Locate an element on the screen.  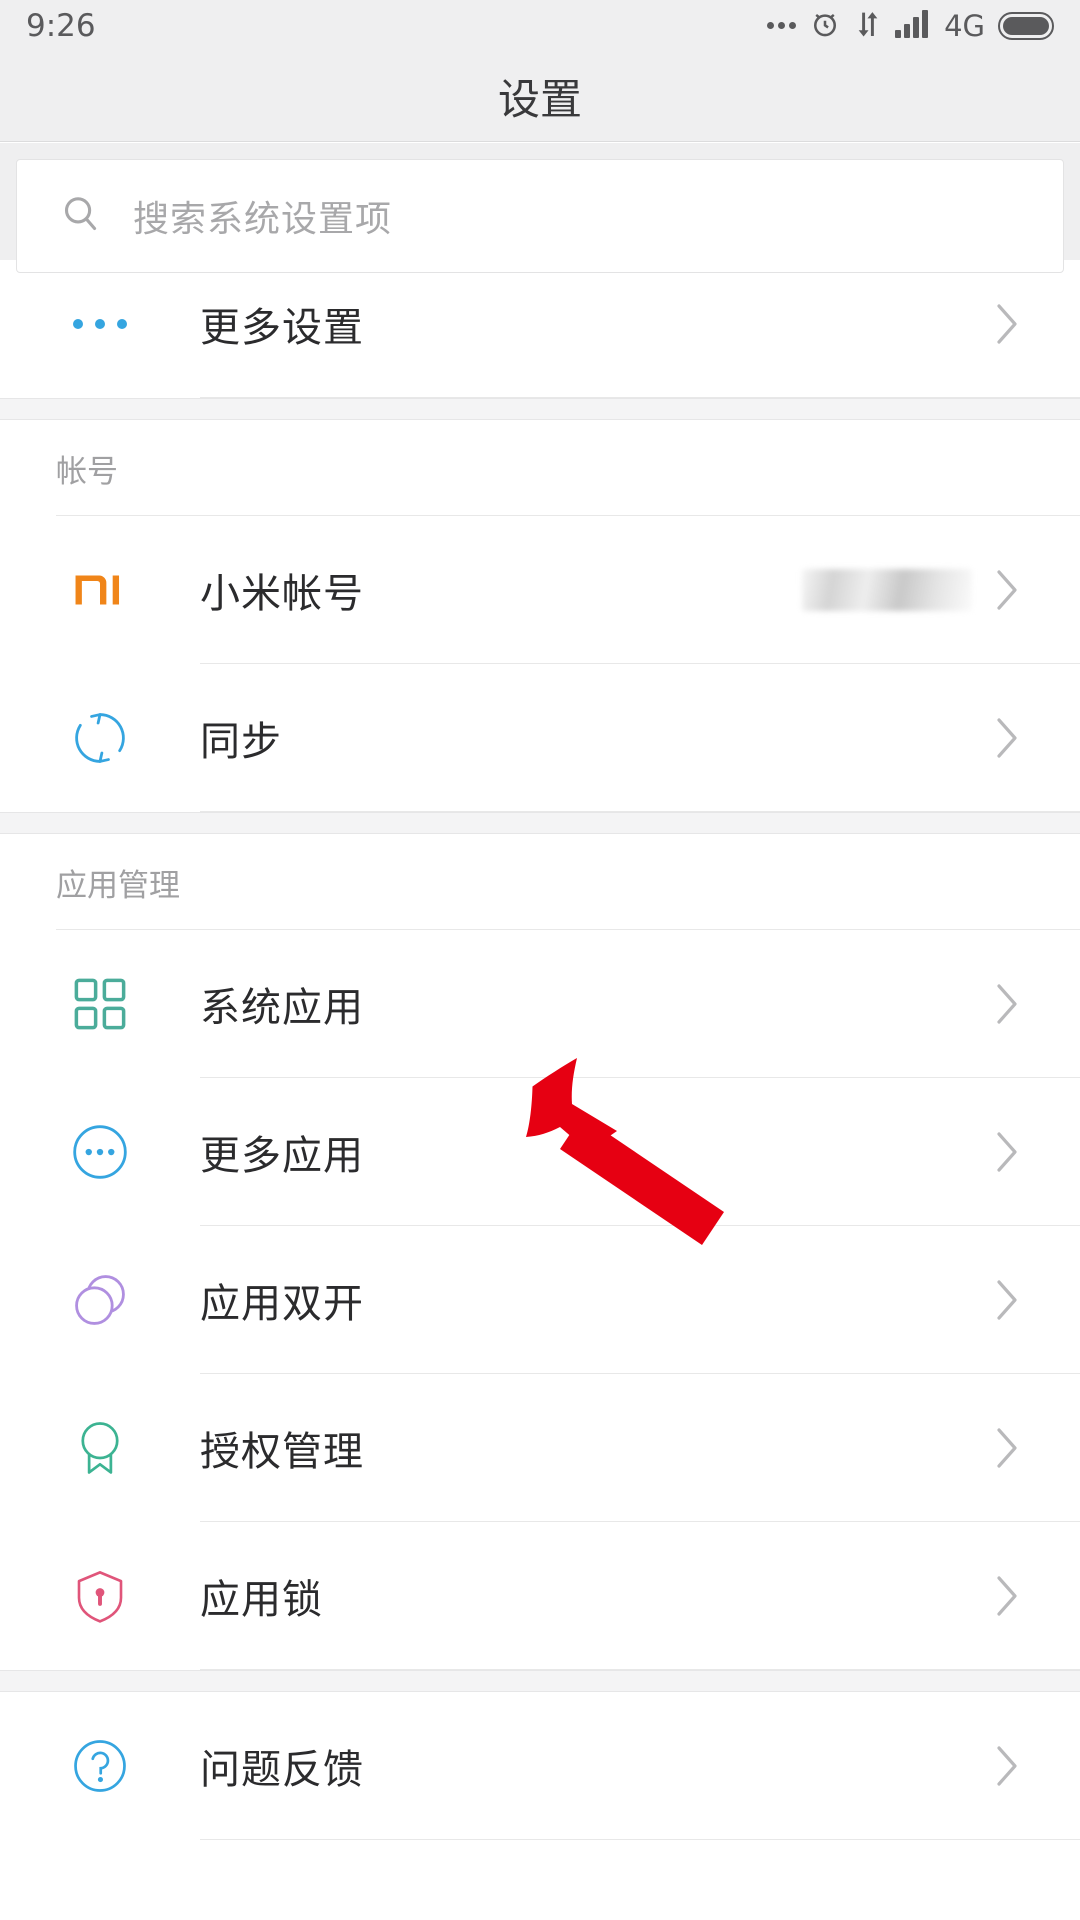
settings-row-label: 更多设置 is located at coordinates (282, 328).